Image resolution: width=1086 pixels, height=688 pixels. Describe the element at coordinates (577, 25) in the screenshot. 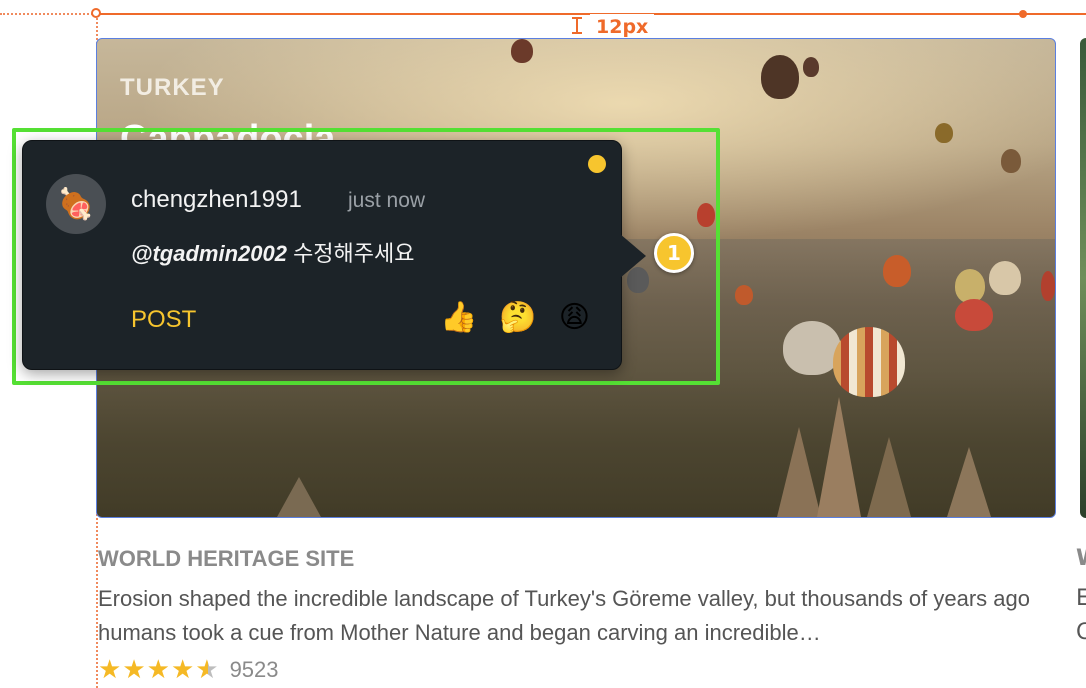

I see `spacing-icon` at that location.